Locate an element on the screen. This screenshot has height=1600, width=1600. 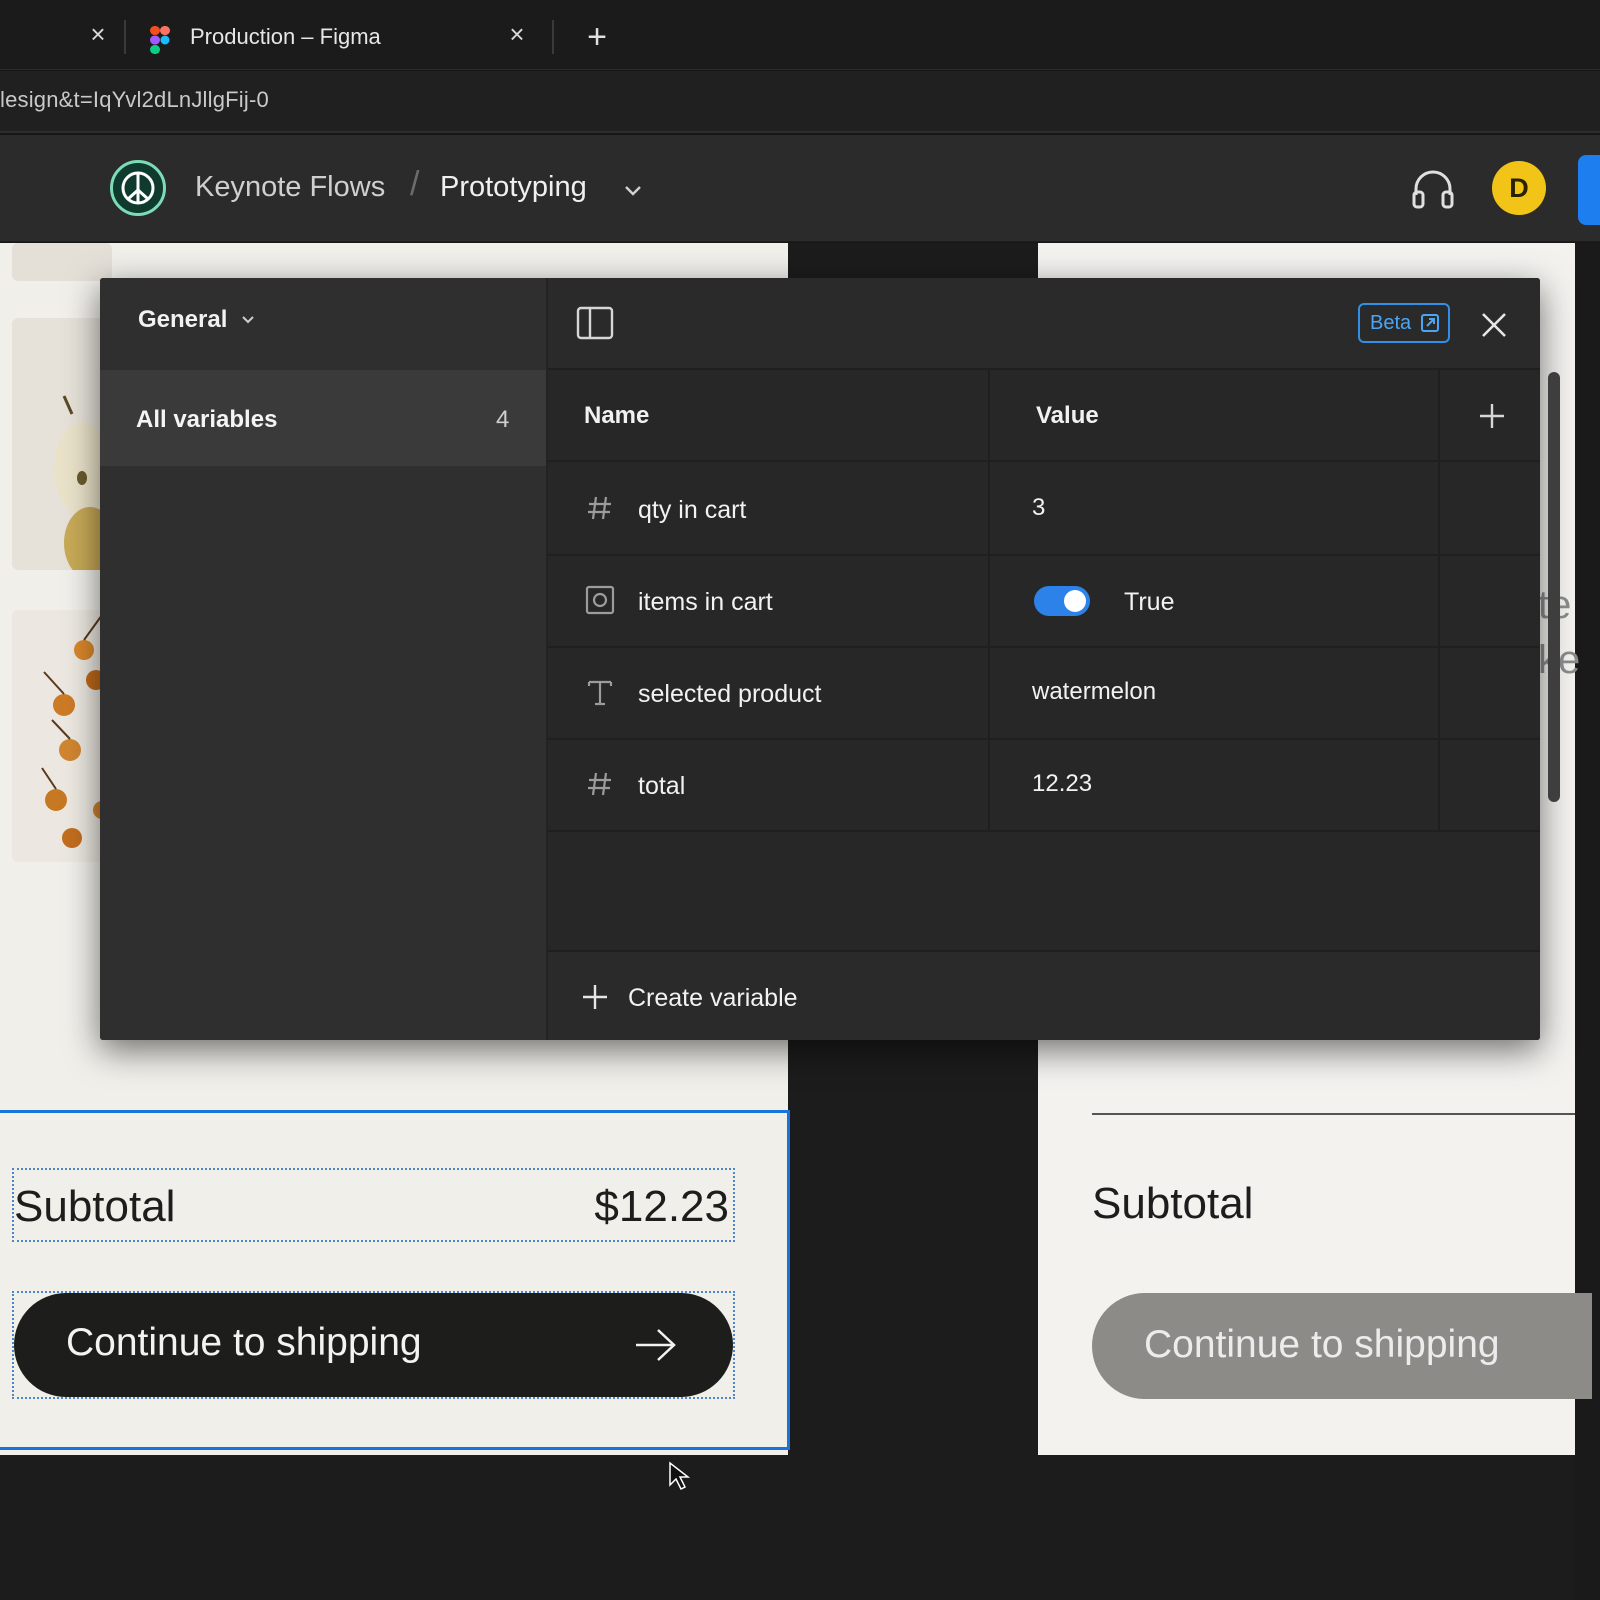
boolean-icon is located at coordinates (600, 600).